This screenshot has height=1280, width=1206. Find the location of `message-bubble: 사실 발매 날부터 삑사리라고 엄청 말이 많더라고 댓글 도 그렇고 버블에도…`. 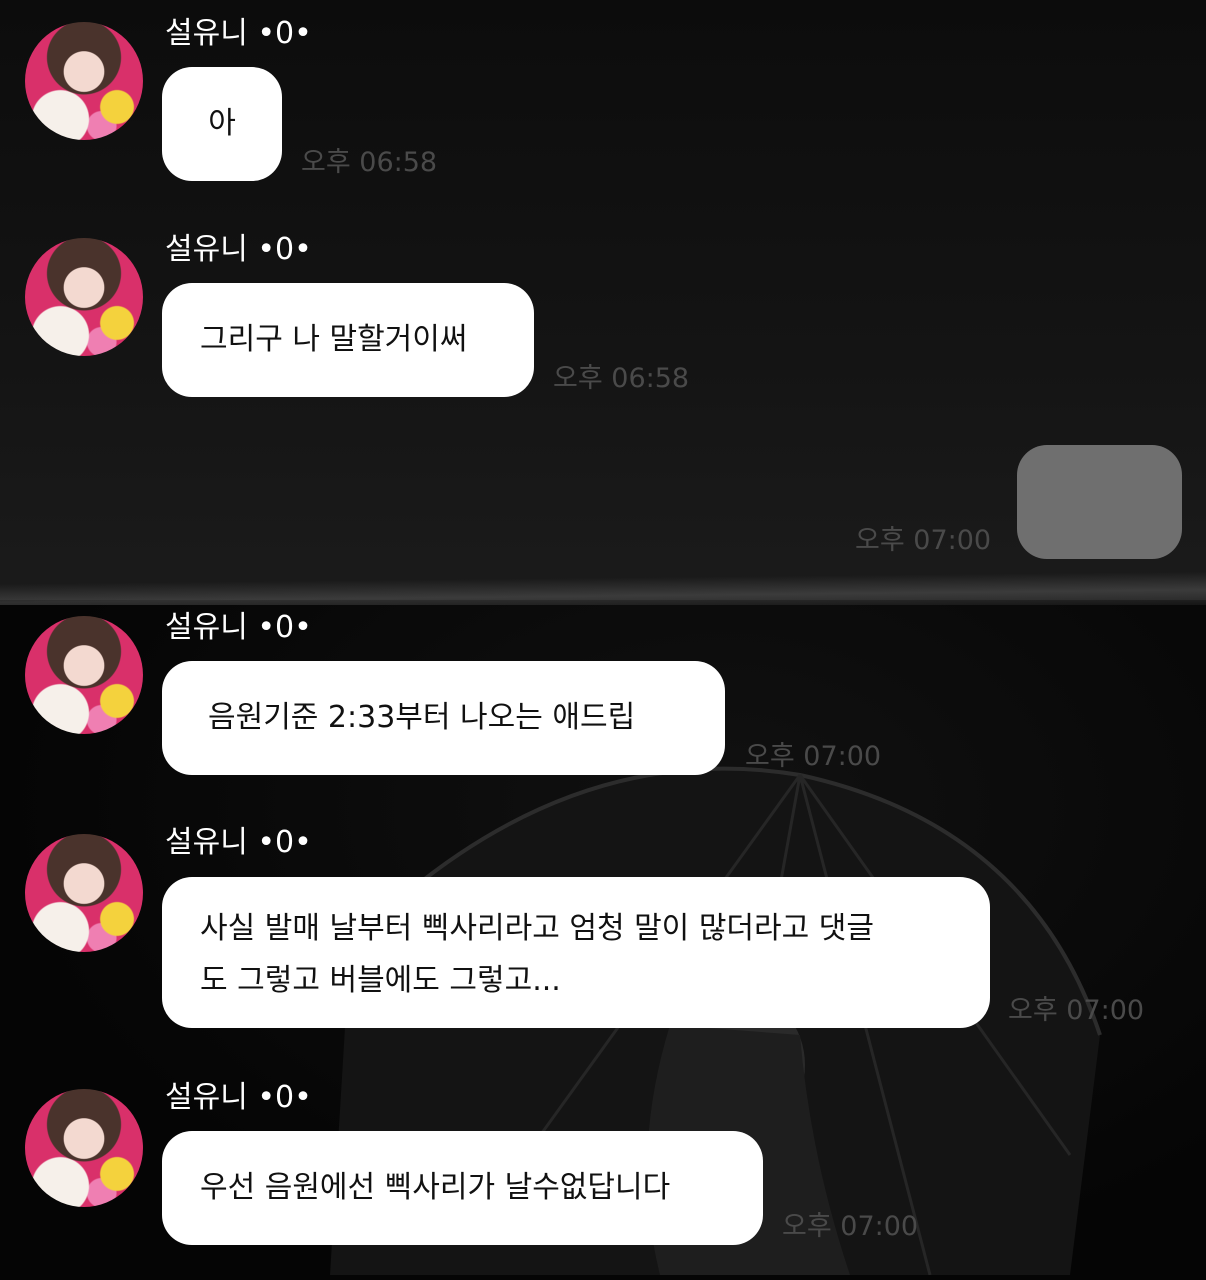

message-bubble: 사실 발매 날부터 삑사리라고 엄청 말이 많더라고 댓글 도 그렇고 버블에도… is located at coordinates (576, 952).